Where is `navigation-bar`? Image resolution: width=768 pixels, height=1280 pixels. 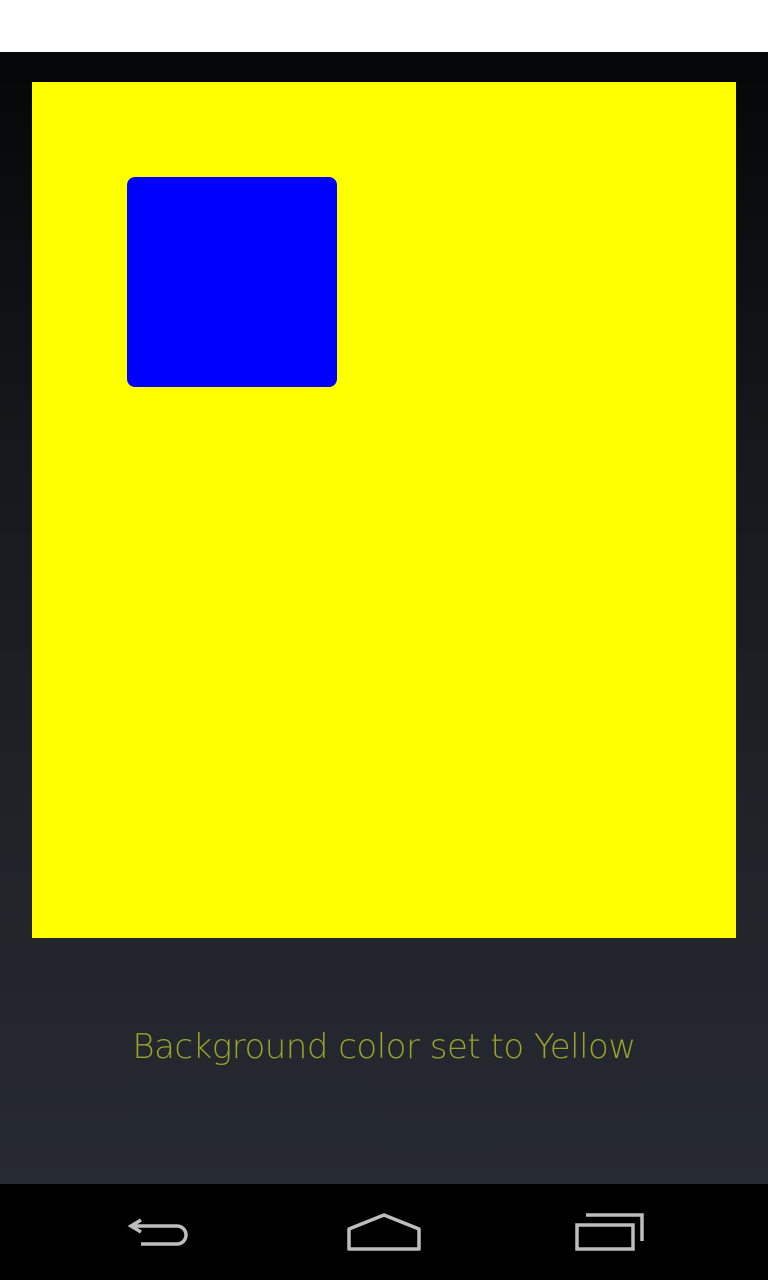
navigation-bar is located at coordinates (384, 1232).